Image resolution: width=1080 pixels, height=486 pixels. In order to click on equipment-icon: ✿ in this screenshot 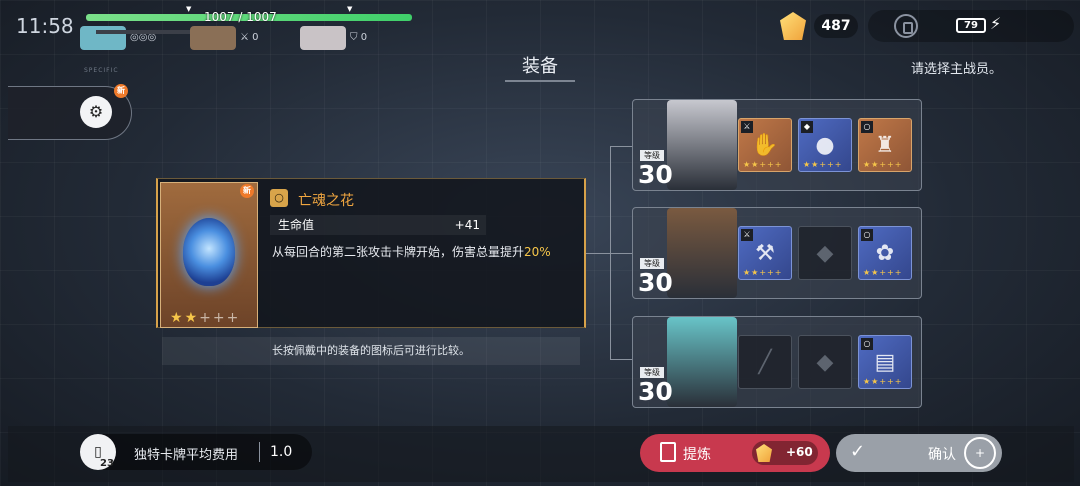, I will do `click(885, 253)`.